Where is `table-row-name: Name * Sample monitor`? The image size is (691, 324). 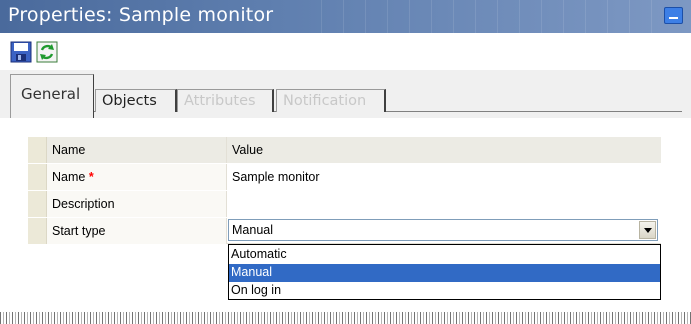 table-row-name: Name * Sample monitor is located at coordinates (344, 177).